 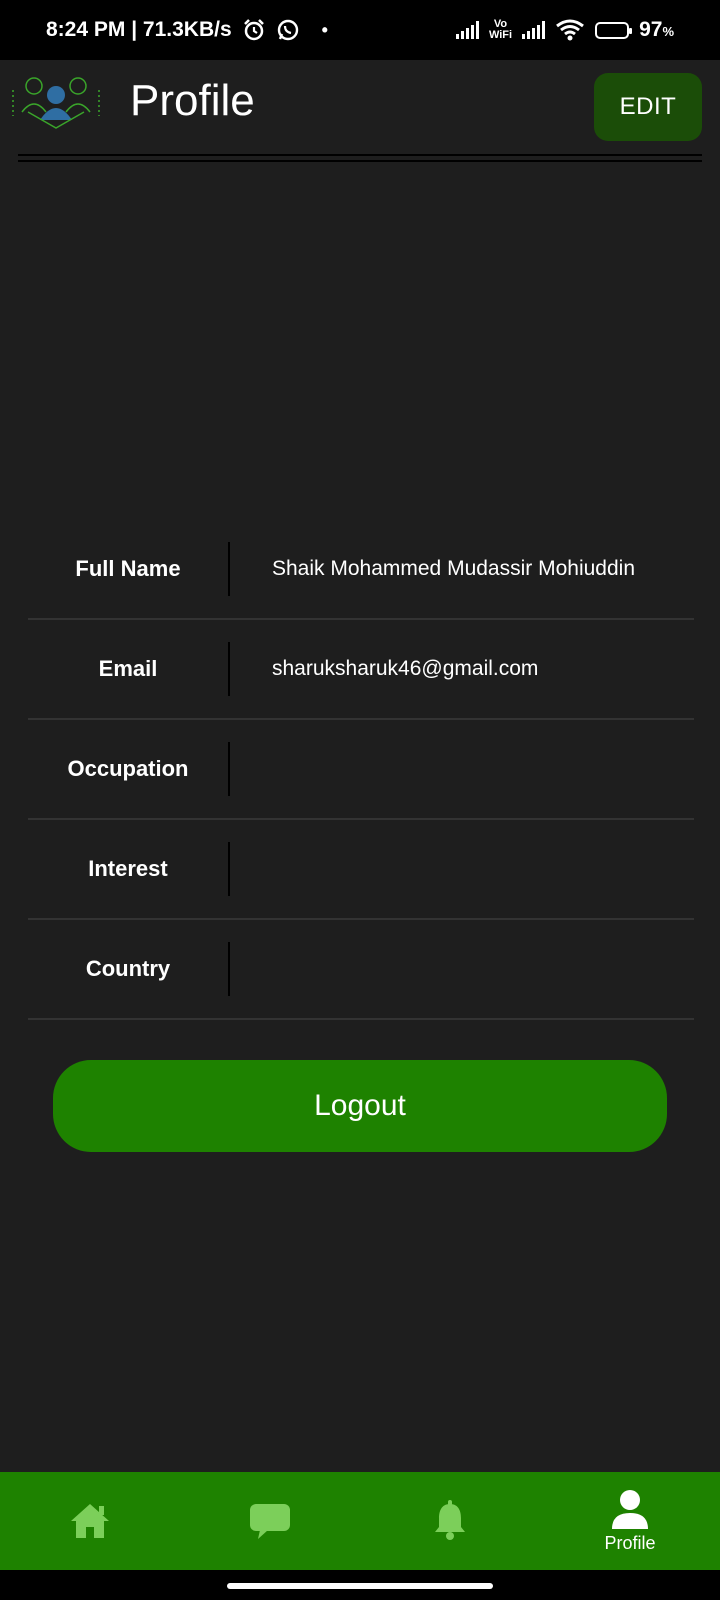 What do you see at coordinates (614, 30) in the screenshot?
I see `battery-icon` at bounding box center [614, 30].